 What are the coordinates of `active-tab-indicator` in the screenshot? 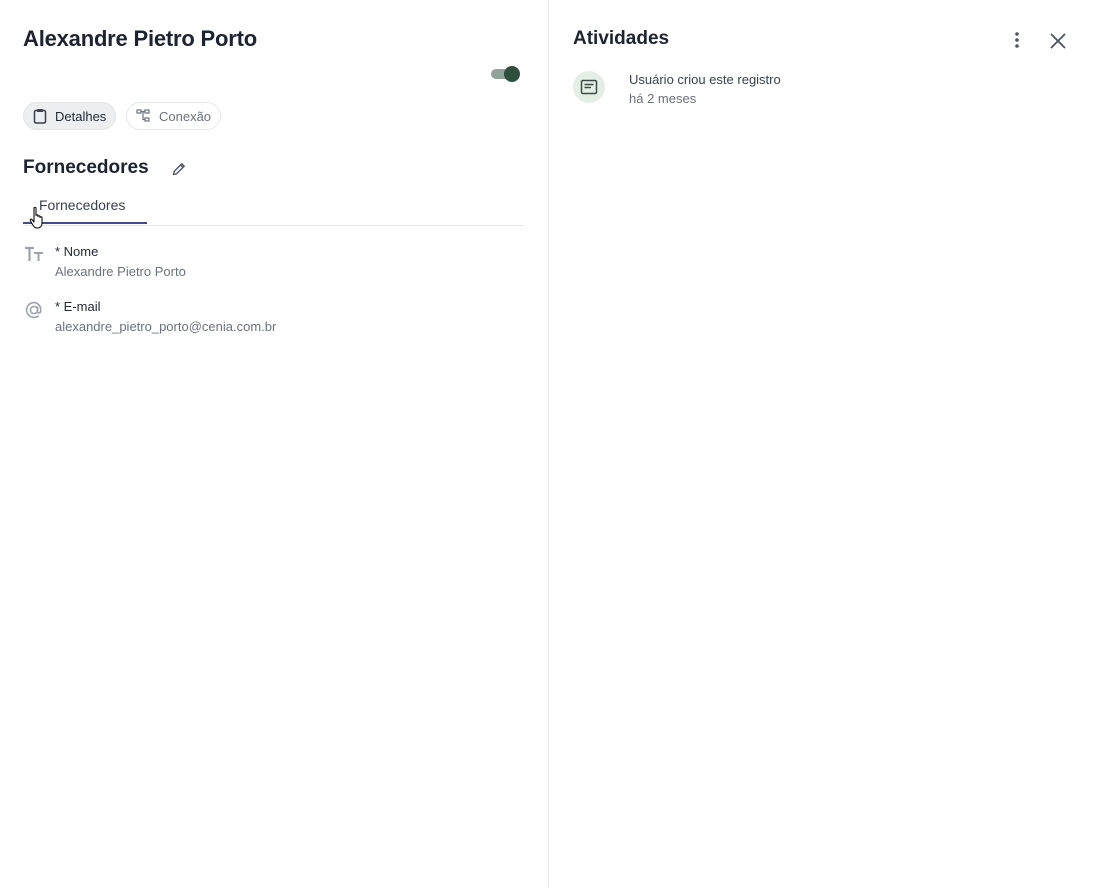 It's located at (85, 223).